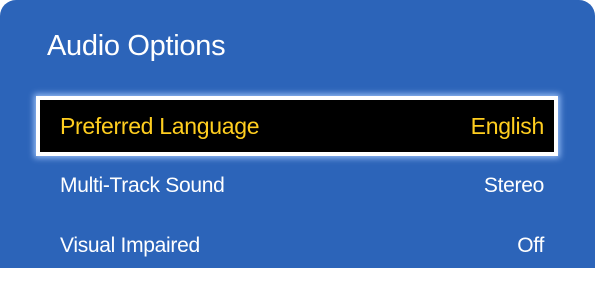  I want to click on menu-item-value: English, so click(507, 125).